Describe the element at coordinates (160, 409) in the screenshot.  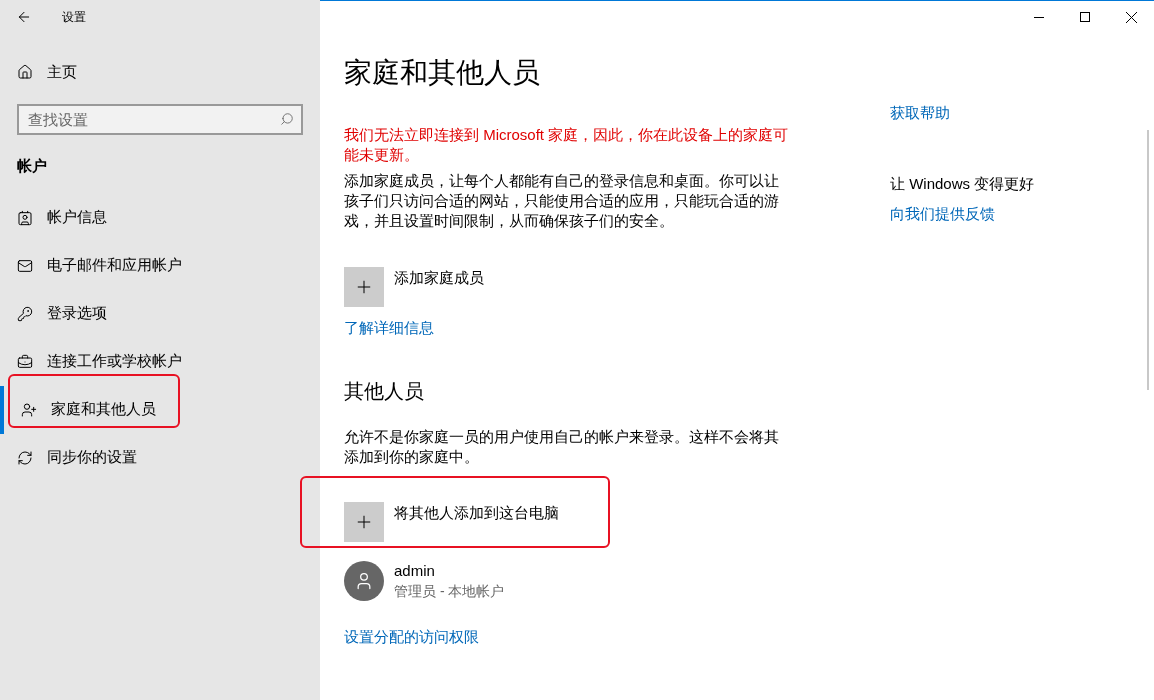
I see `nav-item: 家庭和其他人员` at that location.